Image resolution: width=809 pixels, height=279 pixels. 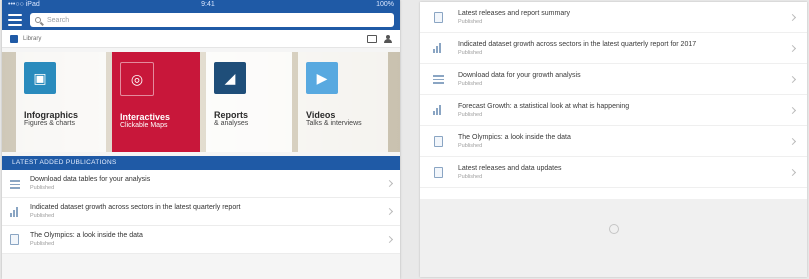 I want to click on brand-text: Library, so click(x=32, y=38).